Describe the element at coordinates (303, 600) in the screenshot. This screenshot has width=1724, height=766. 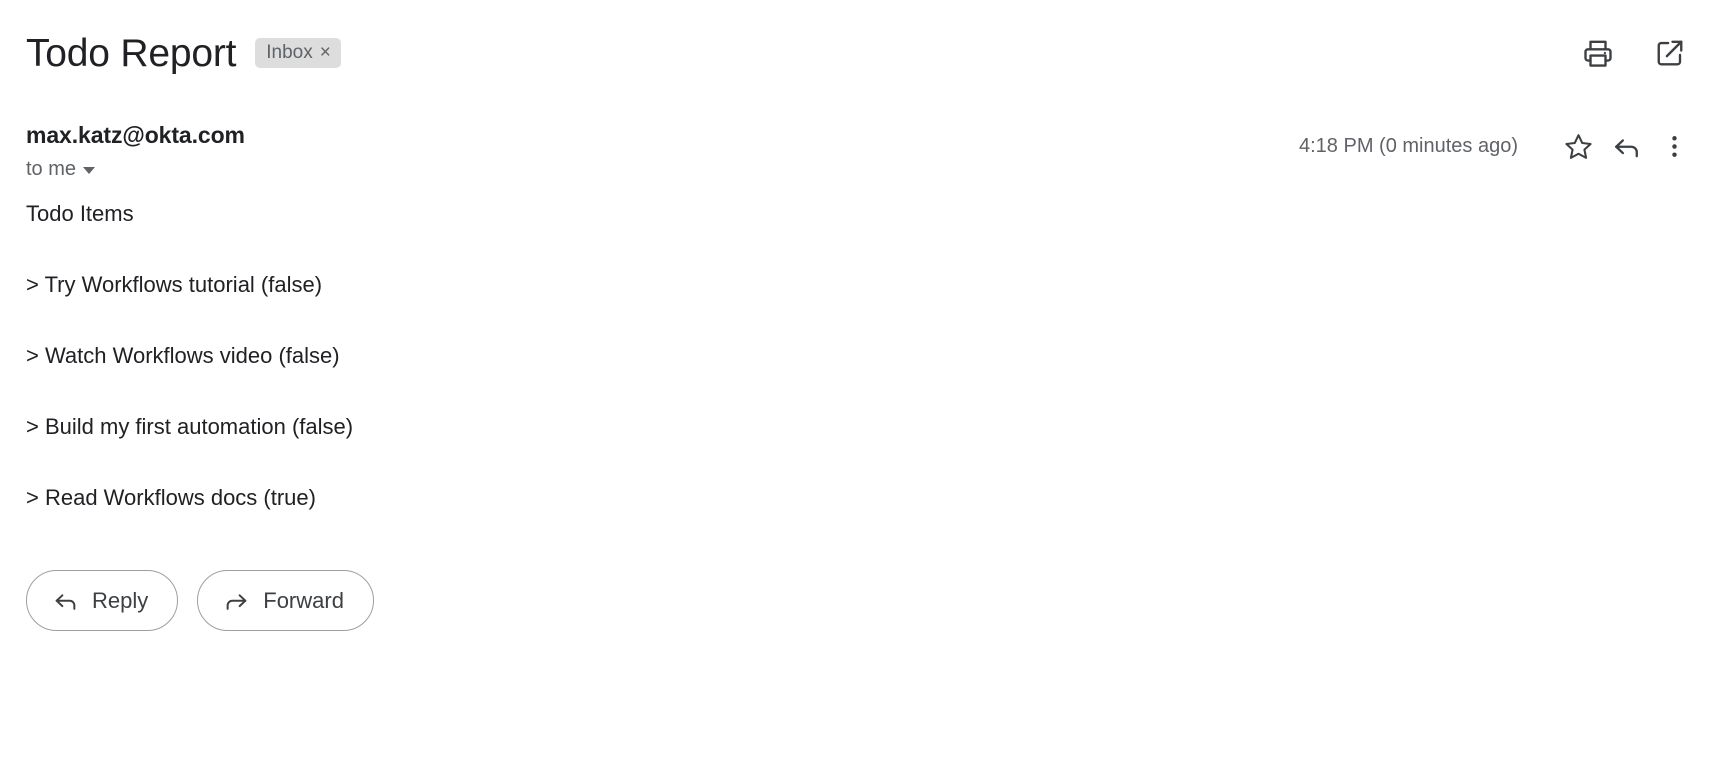
I see `forward-button-label: Forward` at that location.